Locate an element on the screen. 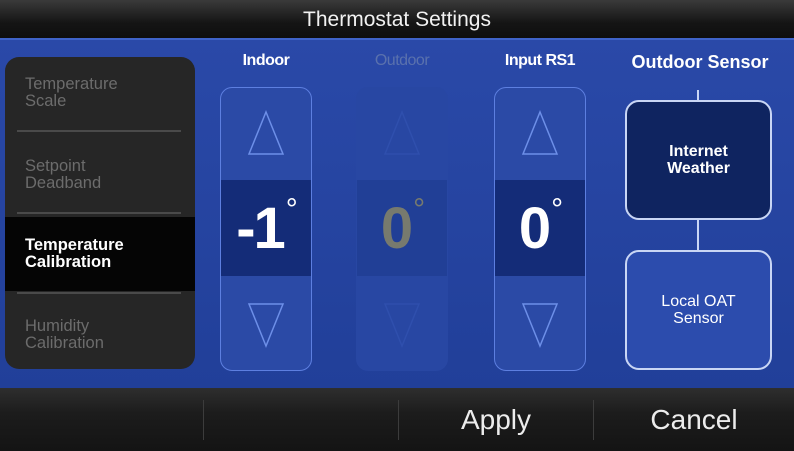  input-rs1-decrease-button is located at coordinates (540, 325).